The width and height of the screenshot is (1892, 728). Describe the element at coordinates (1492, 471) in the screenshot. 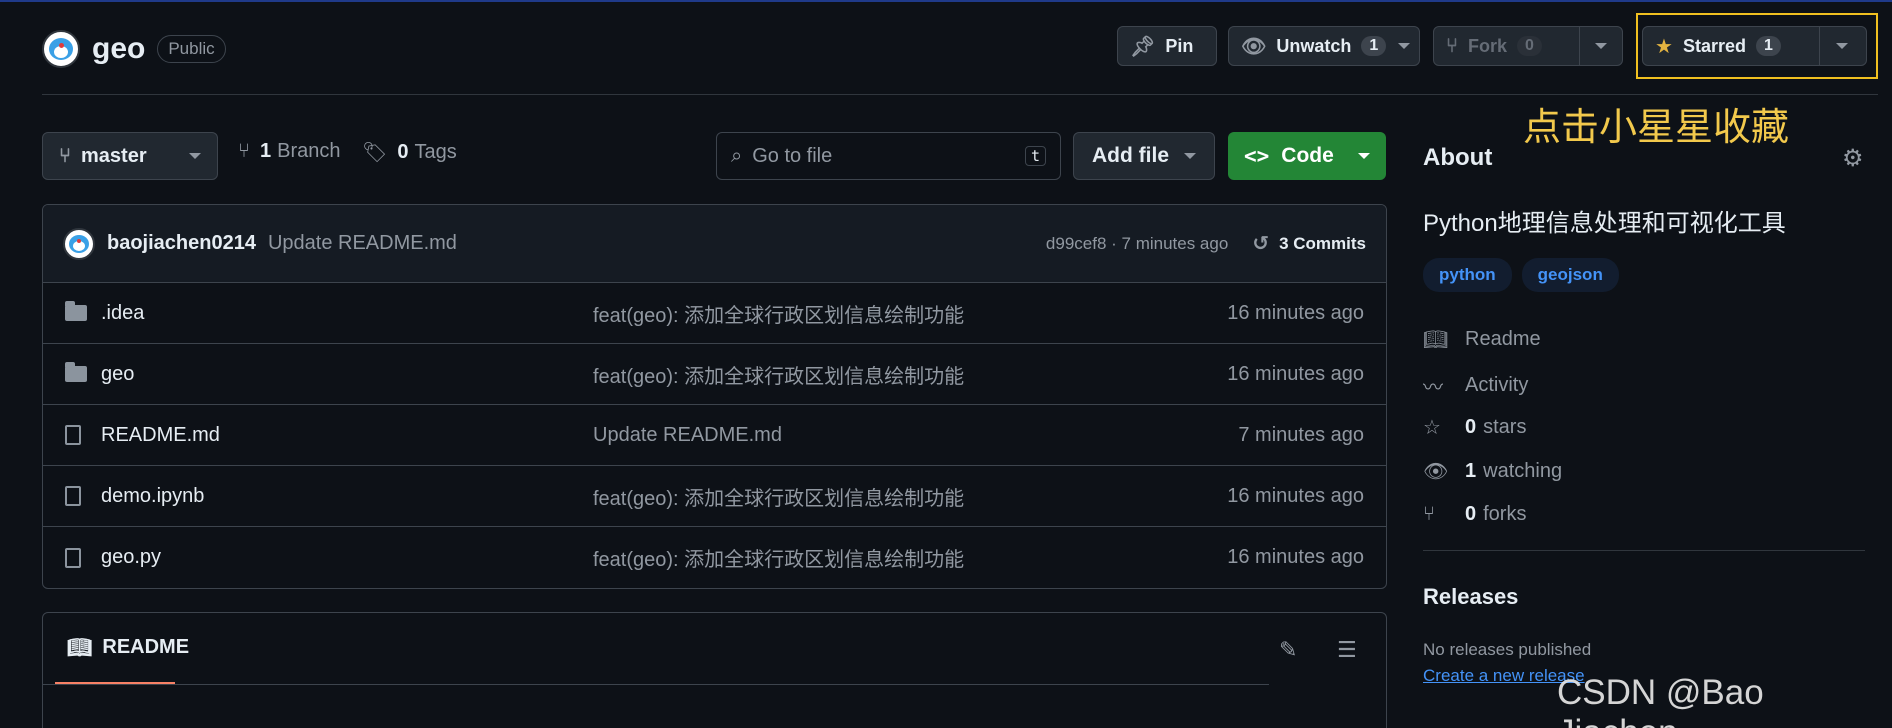

I see `watching-link: 👁︎ 1 watching` at that location.